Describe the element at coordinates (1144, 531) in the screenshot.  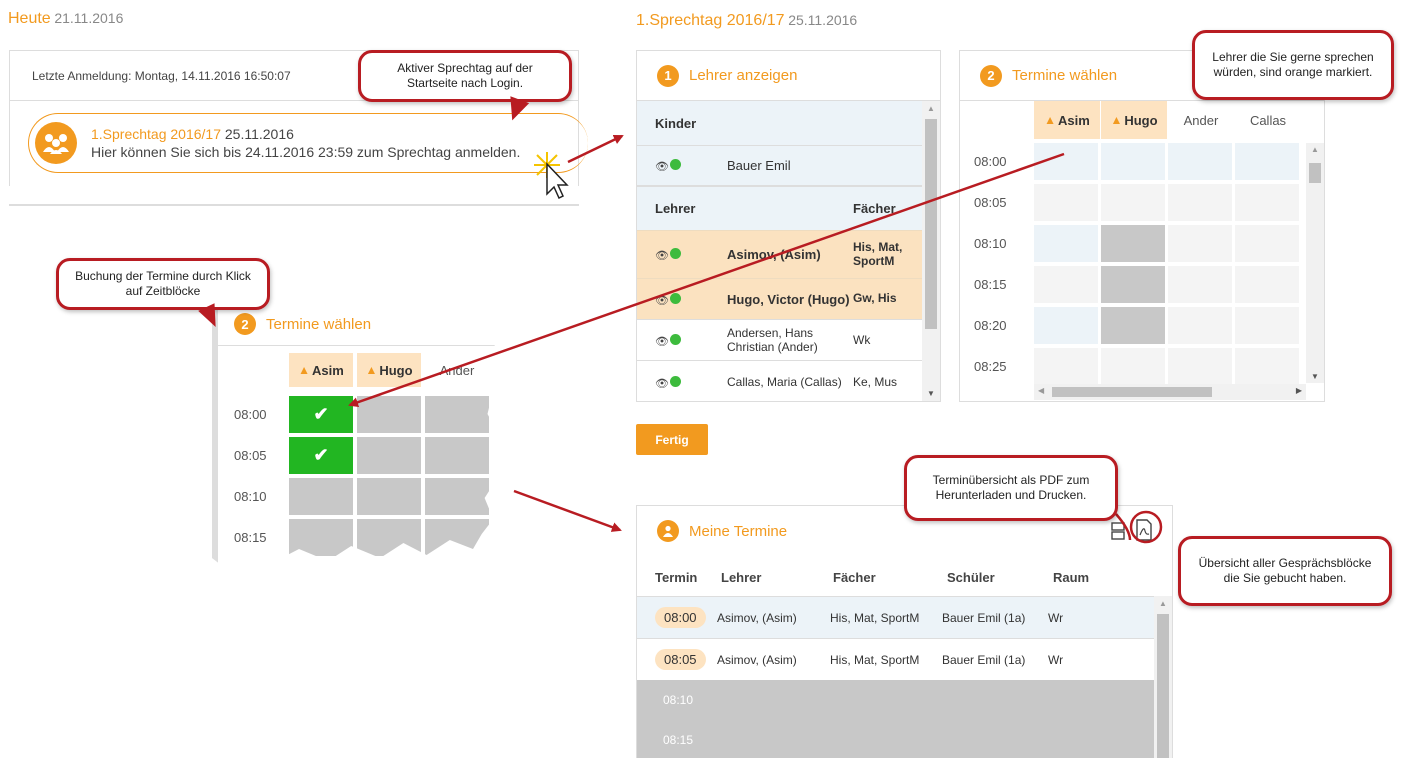
I see `pdf-download-icon` at that location.